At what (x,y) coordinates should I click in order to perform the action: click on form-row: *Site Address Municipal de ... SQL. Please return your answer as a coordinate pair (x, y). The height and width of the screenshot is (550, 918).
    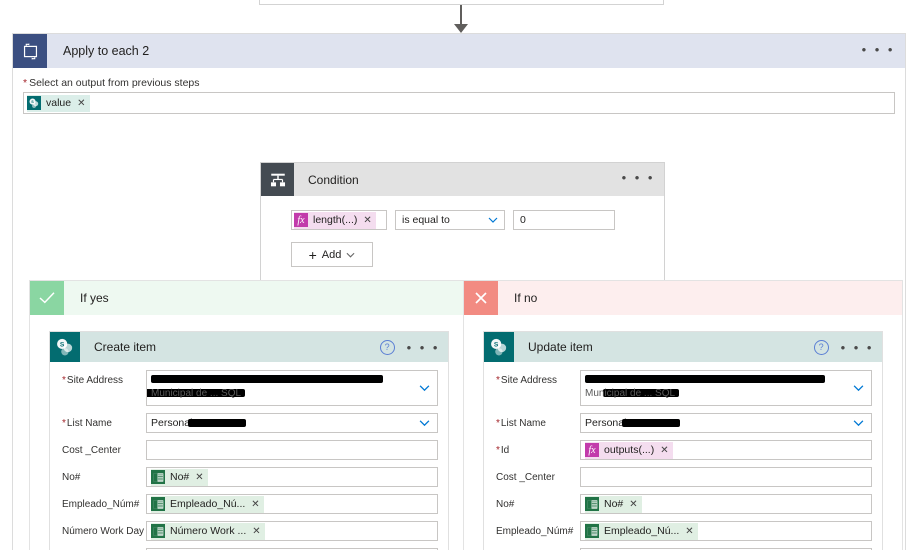
    Looking at the image, I should click on (249, 388).